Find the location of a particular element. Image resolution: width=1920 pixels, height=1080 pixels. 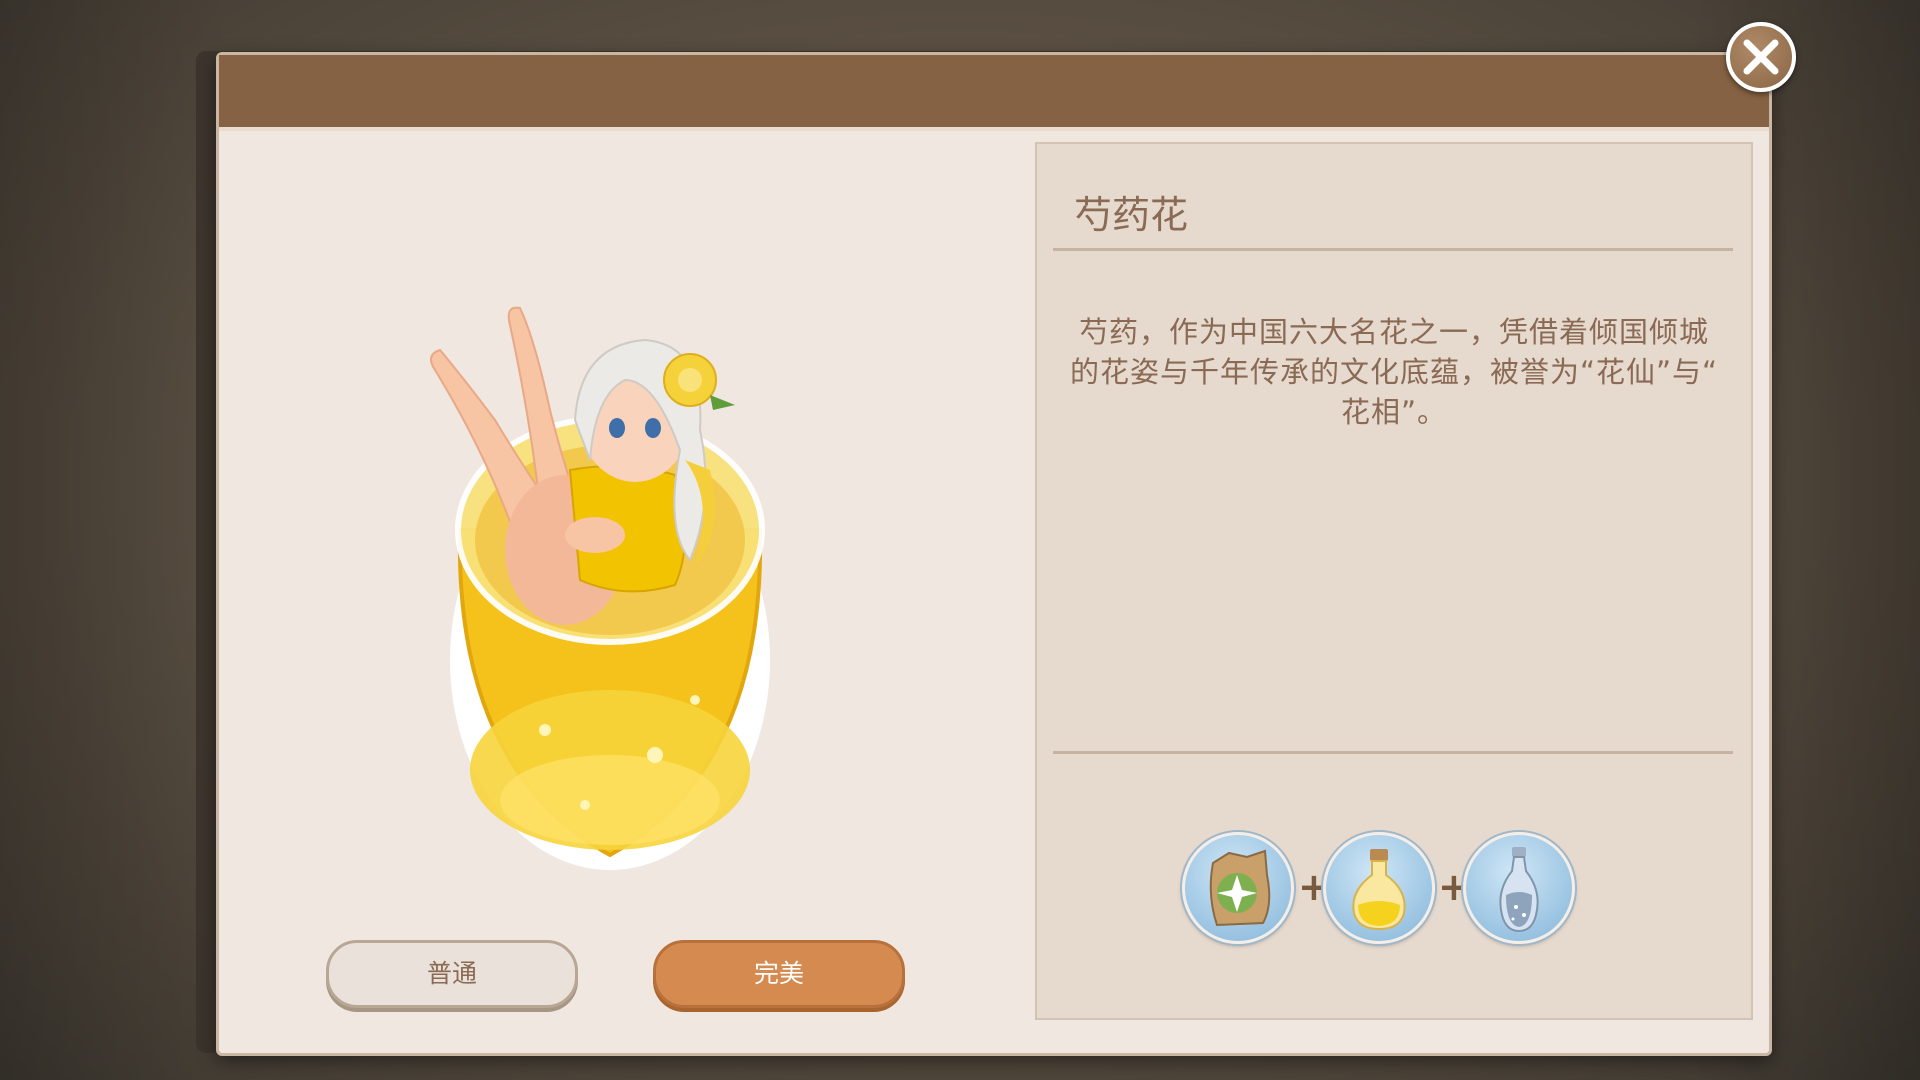

dialog-header-bar is located at coordinates (994, 93).